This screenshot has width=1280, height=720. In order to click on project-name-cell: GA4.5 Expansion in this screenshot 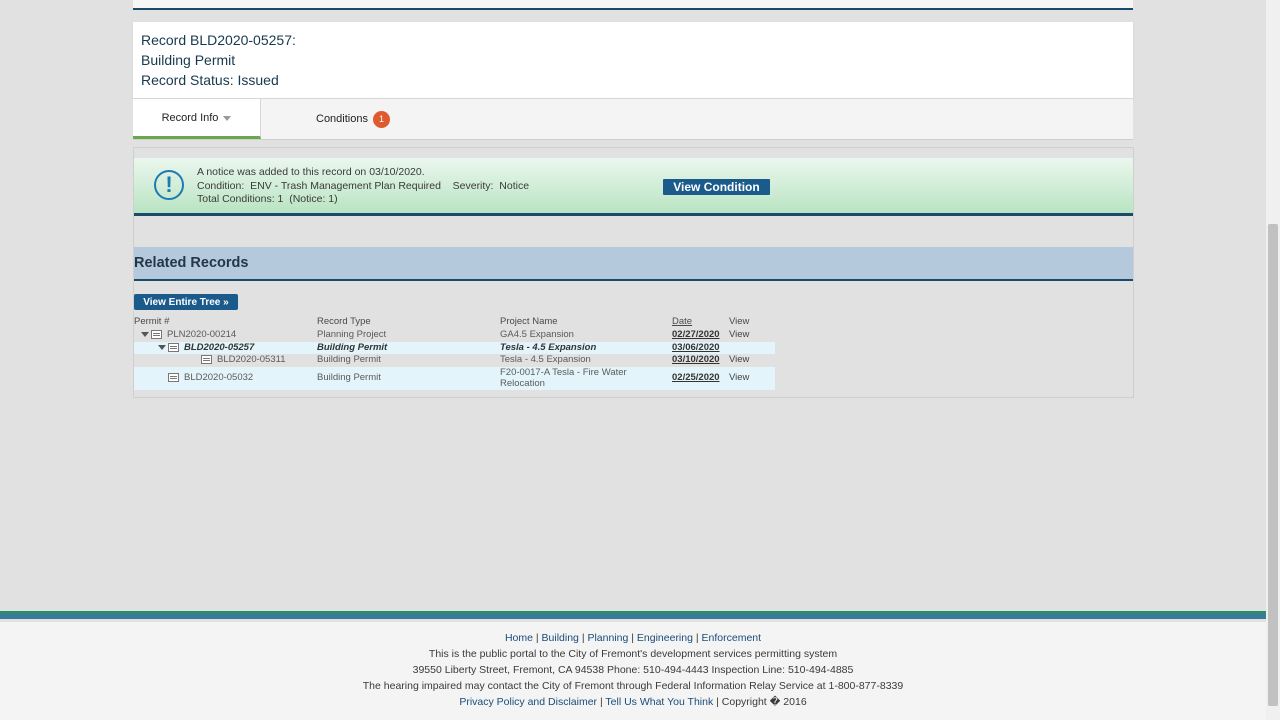, I will do `click(537, 334)`.